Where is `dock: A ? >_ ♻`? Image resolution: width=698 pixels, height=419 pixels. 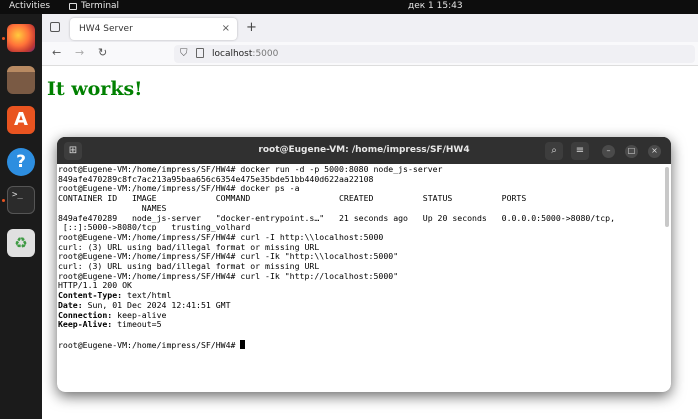
dock: A ? >_ ♻ is located at coordinates (21, 216).